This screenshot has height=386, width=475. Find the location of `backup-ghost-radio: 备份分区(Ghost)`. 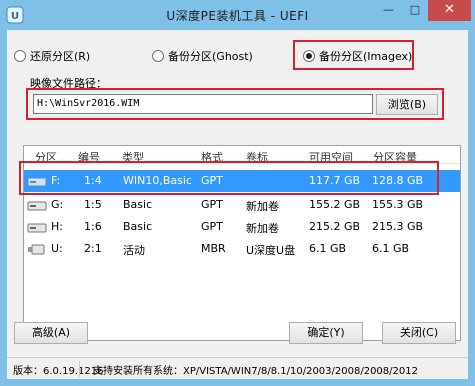

backup-ghost-radio: 备份分区(Ghost) is located at coordinates (202, 56).